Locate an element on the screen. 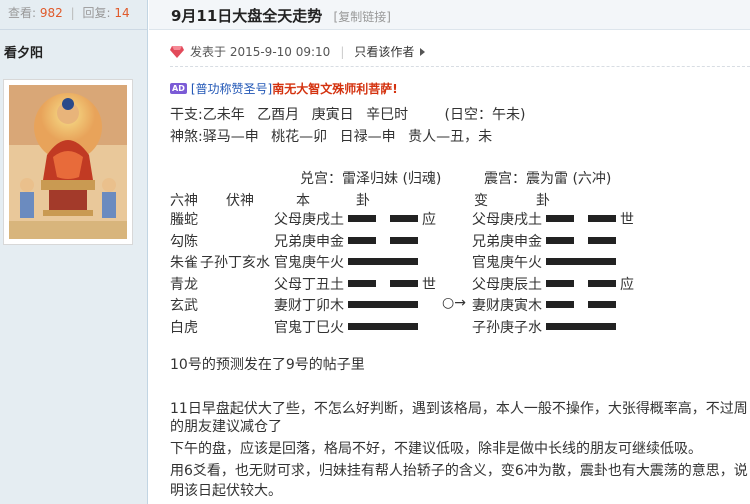 Image resolution: width=750 pixels, height=504 pixels. views-label: 查看: is located at coordinates (22, 13).